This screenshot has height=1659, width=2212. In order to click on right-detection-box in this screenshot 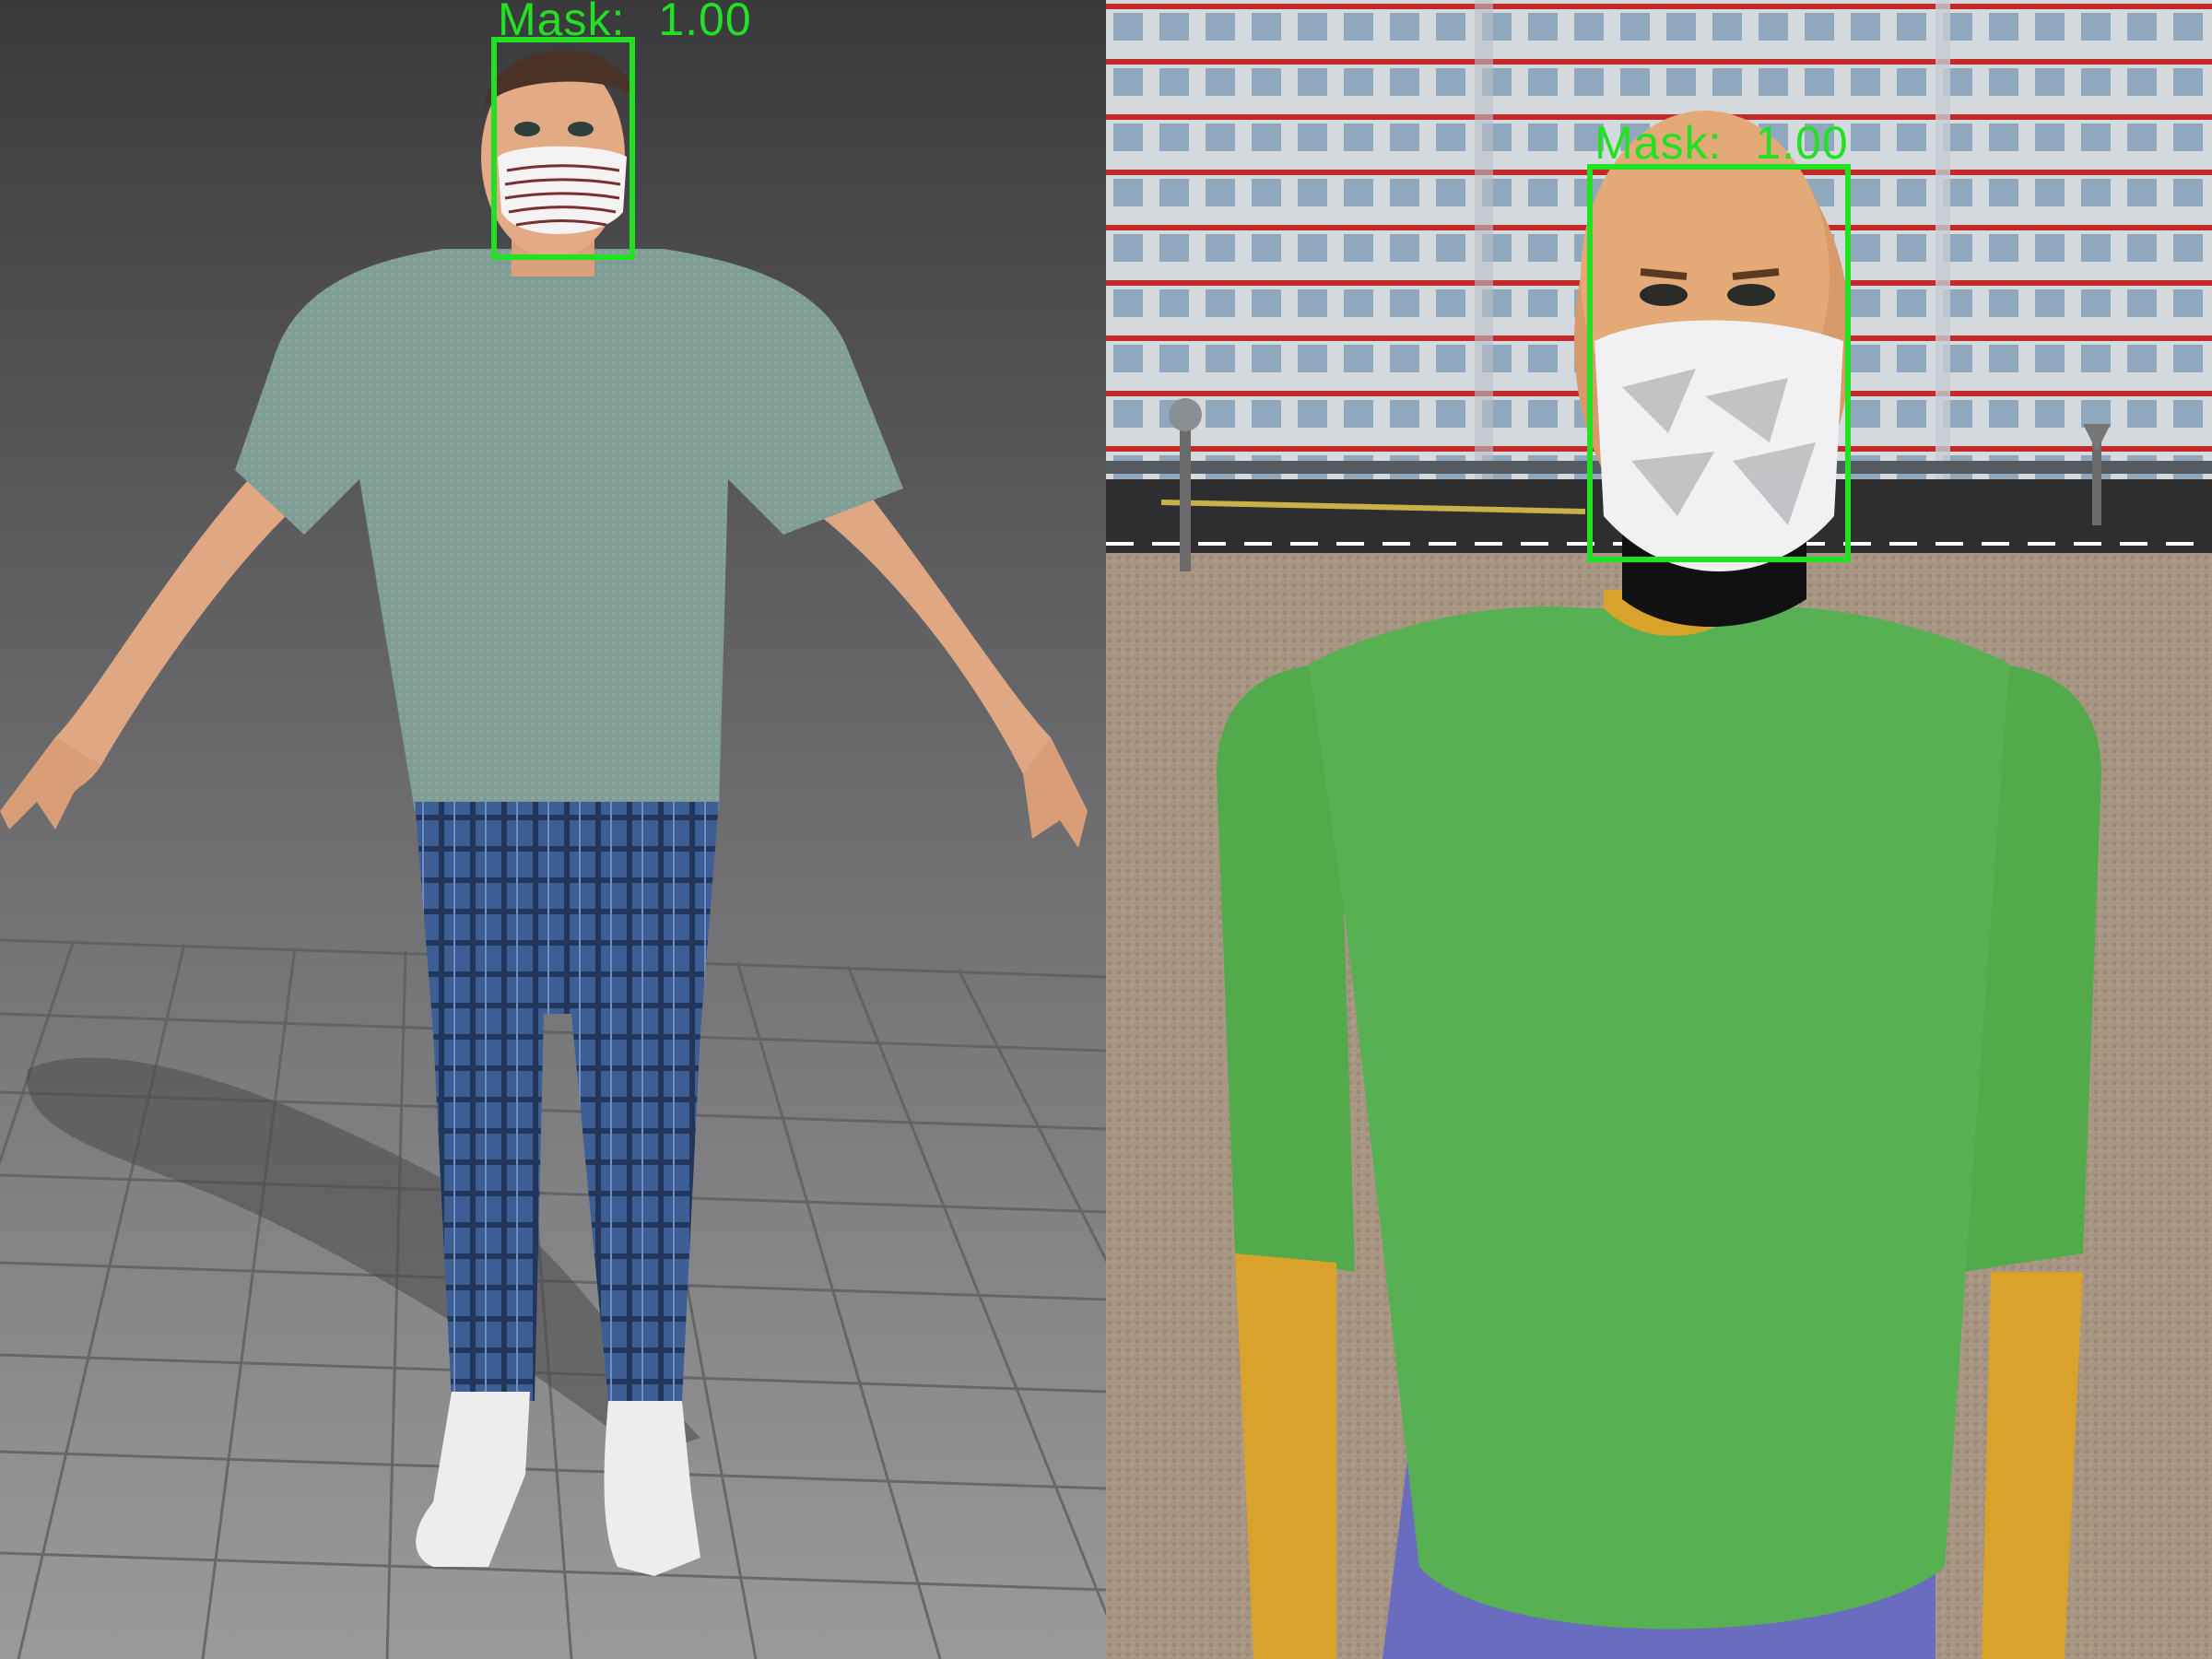, I will do `click(1719, 363)`.